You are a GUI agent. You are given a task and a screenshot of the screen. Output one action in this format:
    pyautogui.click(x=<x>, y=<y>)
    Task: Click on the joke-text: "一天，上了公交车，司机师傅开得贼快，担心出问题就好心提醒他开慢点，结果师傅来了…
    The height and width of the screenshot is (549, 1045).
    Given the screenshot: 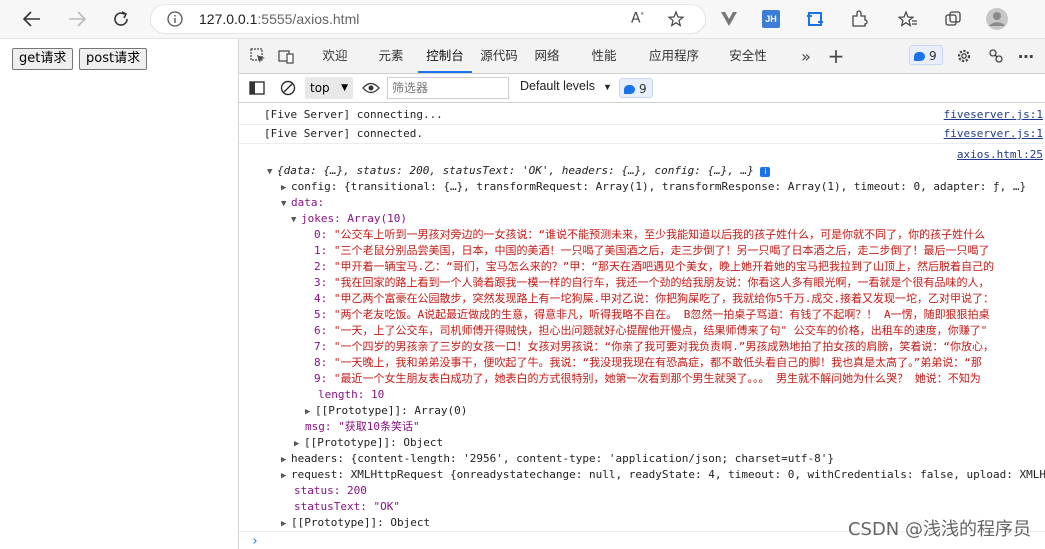 What is the action you would take?
    pyautogui.click(x=660, y=330)
    